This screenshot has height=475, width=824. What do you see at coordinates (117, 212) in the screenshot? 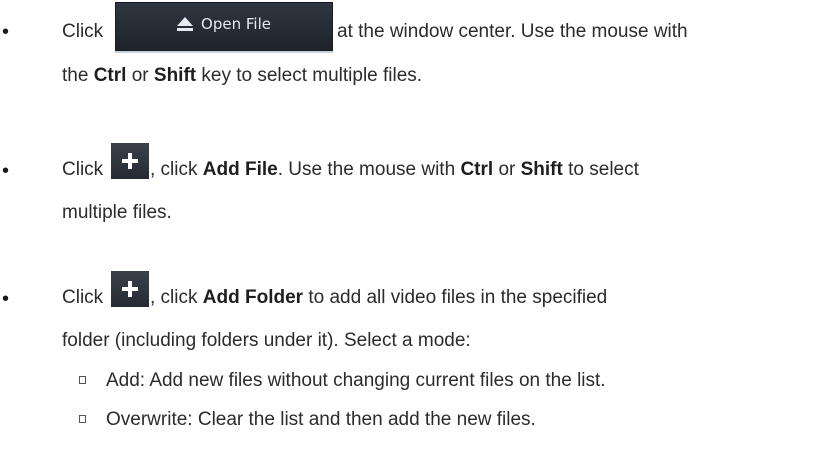
I see `line-text: multiple files.` at bounding box center [117, 212].